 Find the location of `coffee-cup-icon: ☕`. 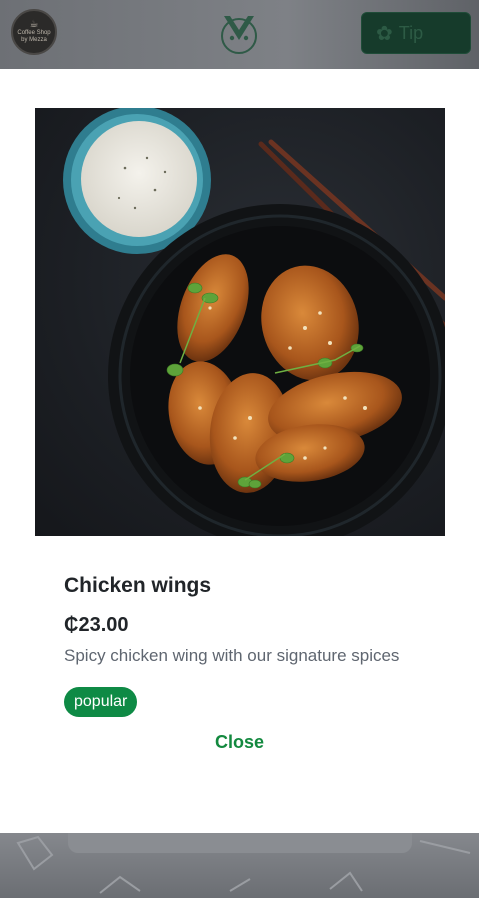

coffee-cup-icon: ☕ is located at coordinates (34, 24).